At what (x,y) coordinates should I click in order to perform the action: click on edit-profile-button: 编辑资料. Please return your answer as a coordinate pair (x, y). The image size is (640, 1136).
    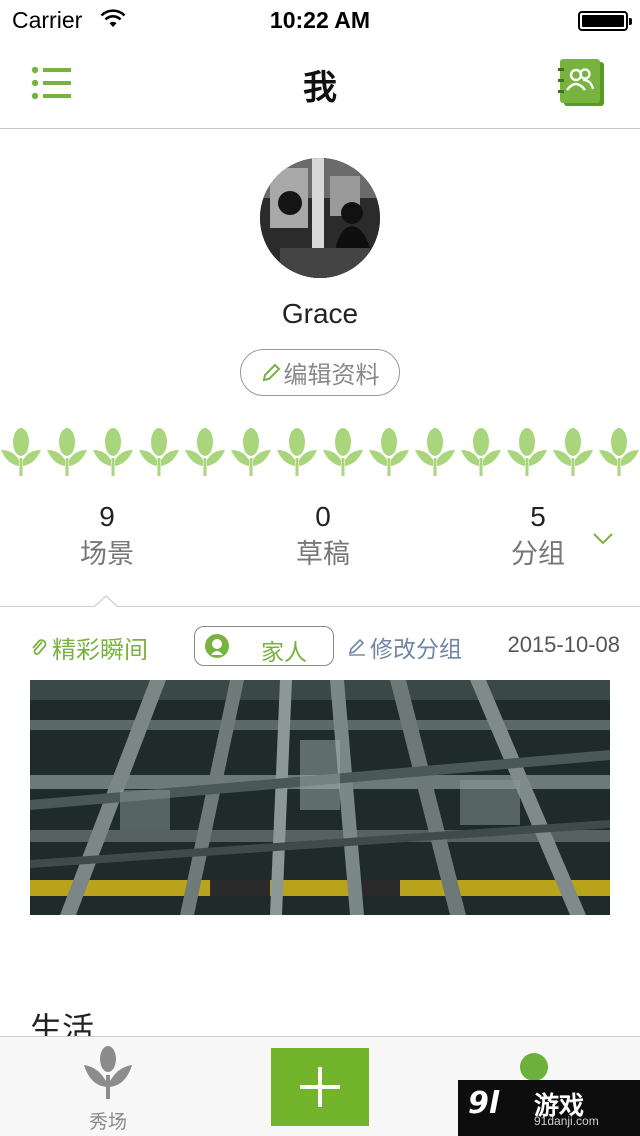
    Looking at the image, I should click on (320, 372).